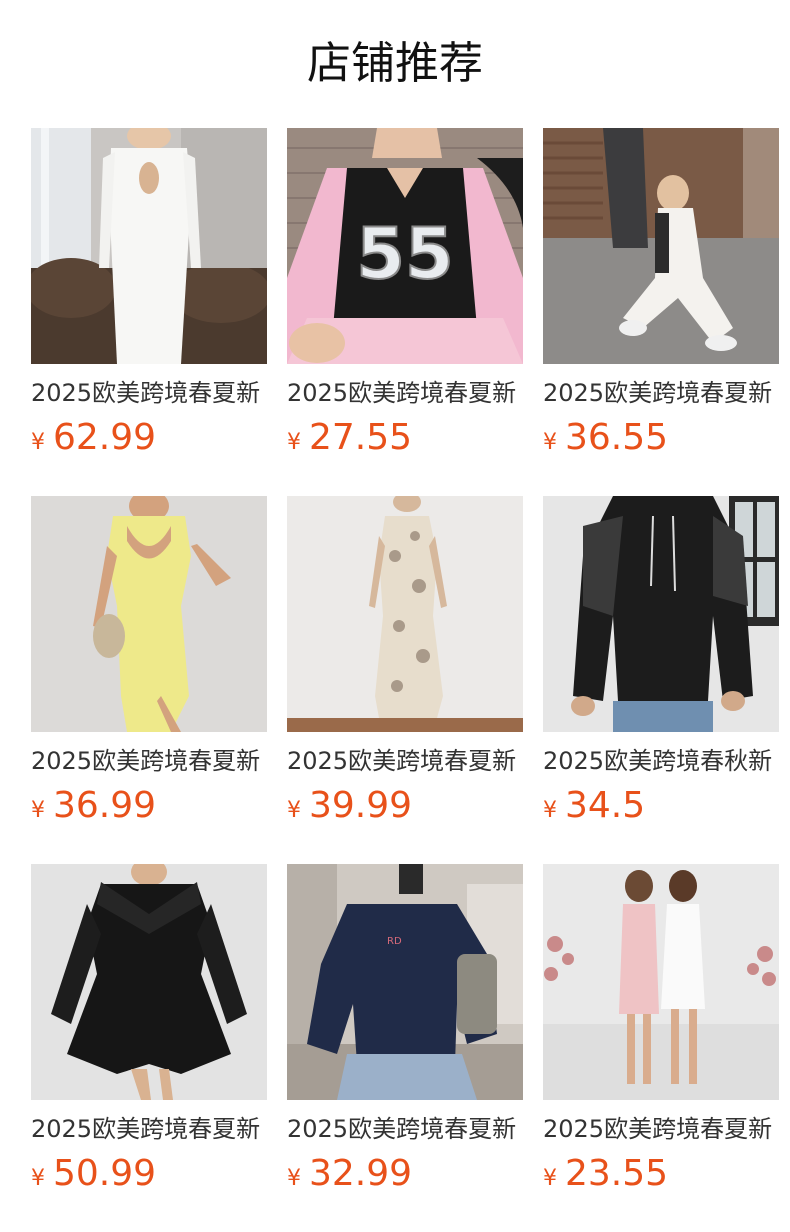 The height and width of the screenshot is (1232, 790). I want to click on price-amount: 27.55, so click(361, 437).